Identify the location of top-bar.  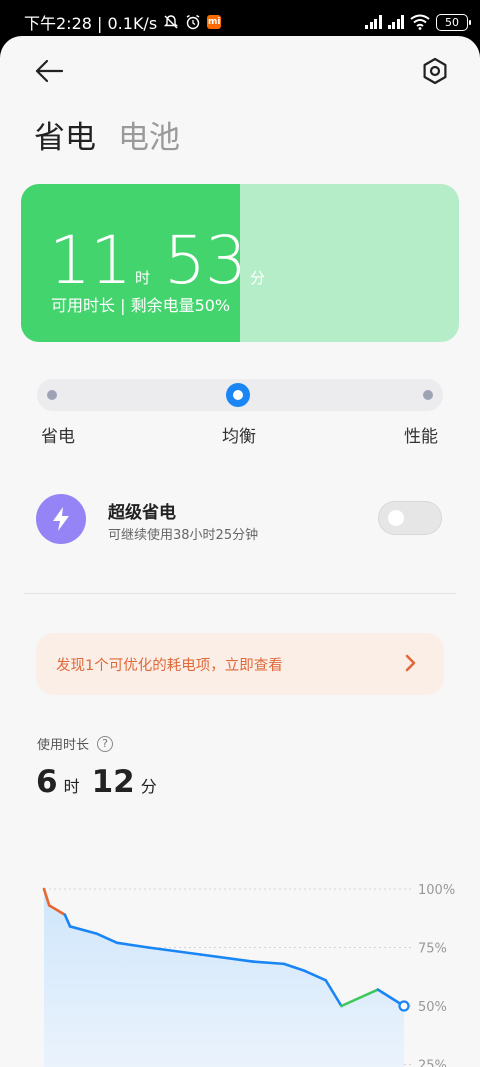
(240, 72).